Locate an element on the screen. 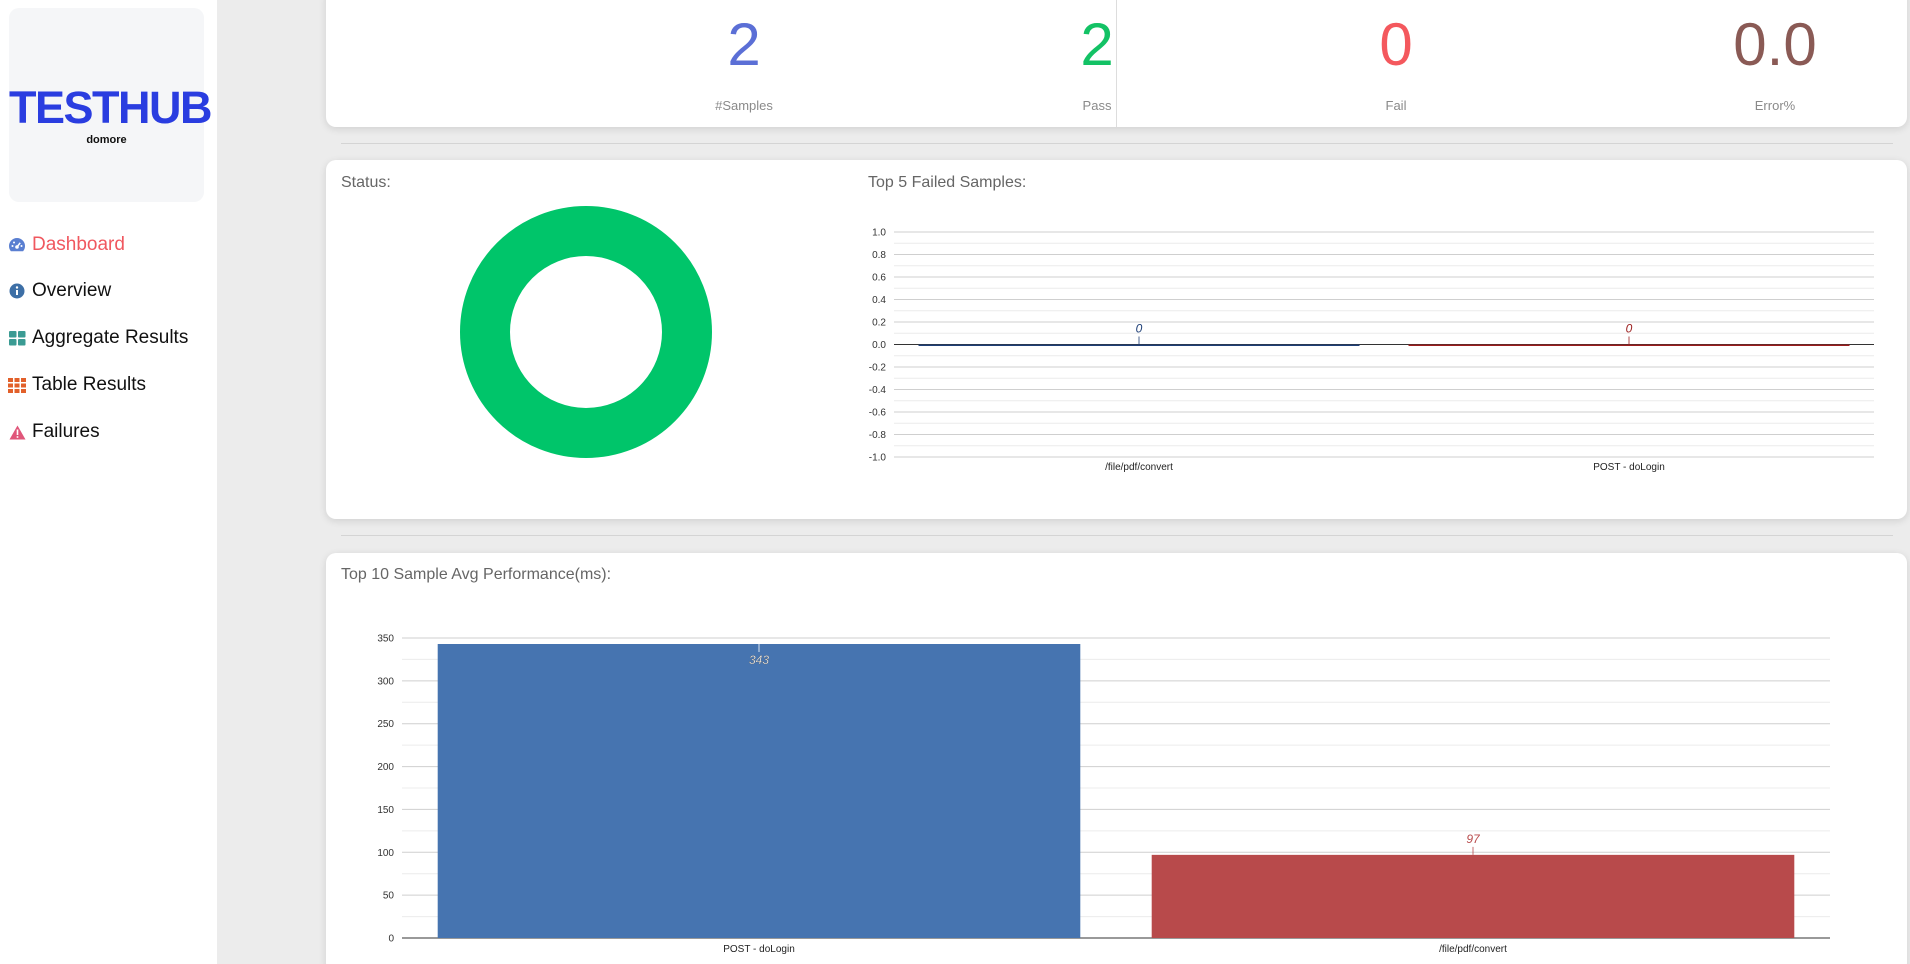 This screenshot has height=964, width=1910. sidebar-item-table-results: Table Results is located at coordinates (77, 385).